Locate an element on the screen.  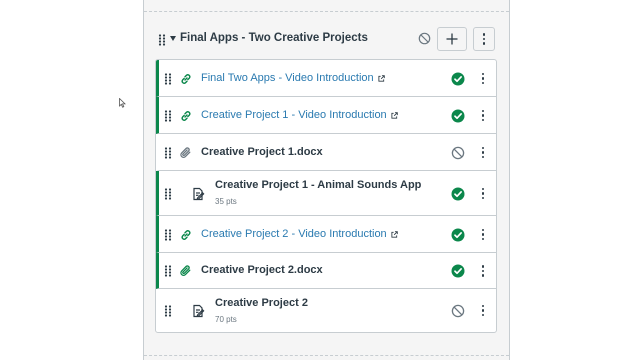
plus-icon is located at coordinates (452, 39).